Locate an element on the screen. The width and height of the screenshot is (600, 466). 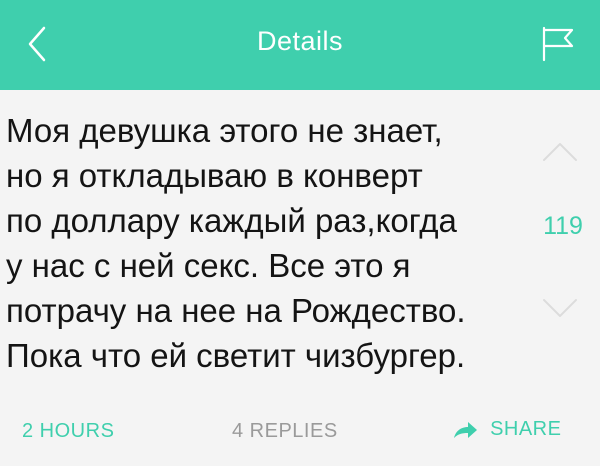
page-title: Details is located at coordinates (300, 41).